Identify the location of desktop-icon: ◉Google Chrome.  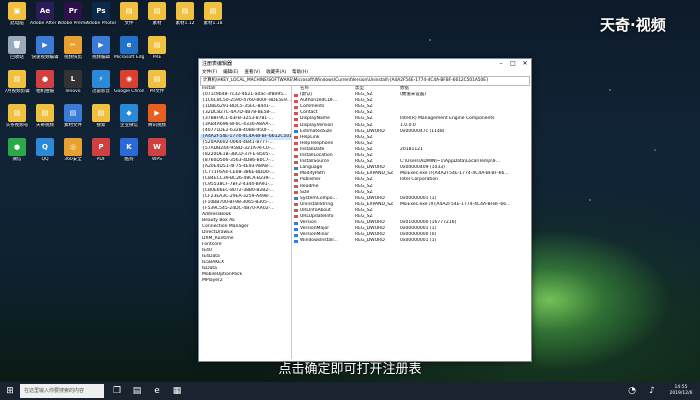
(129, 82).